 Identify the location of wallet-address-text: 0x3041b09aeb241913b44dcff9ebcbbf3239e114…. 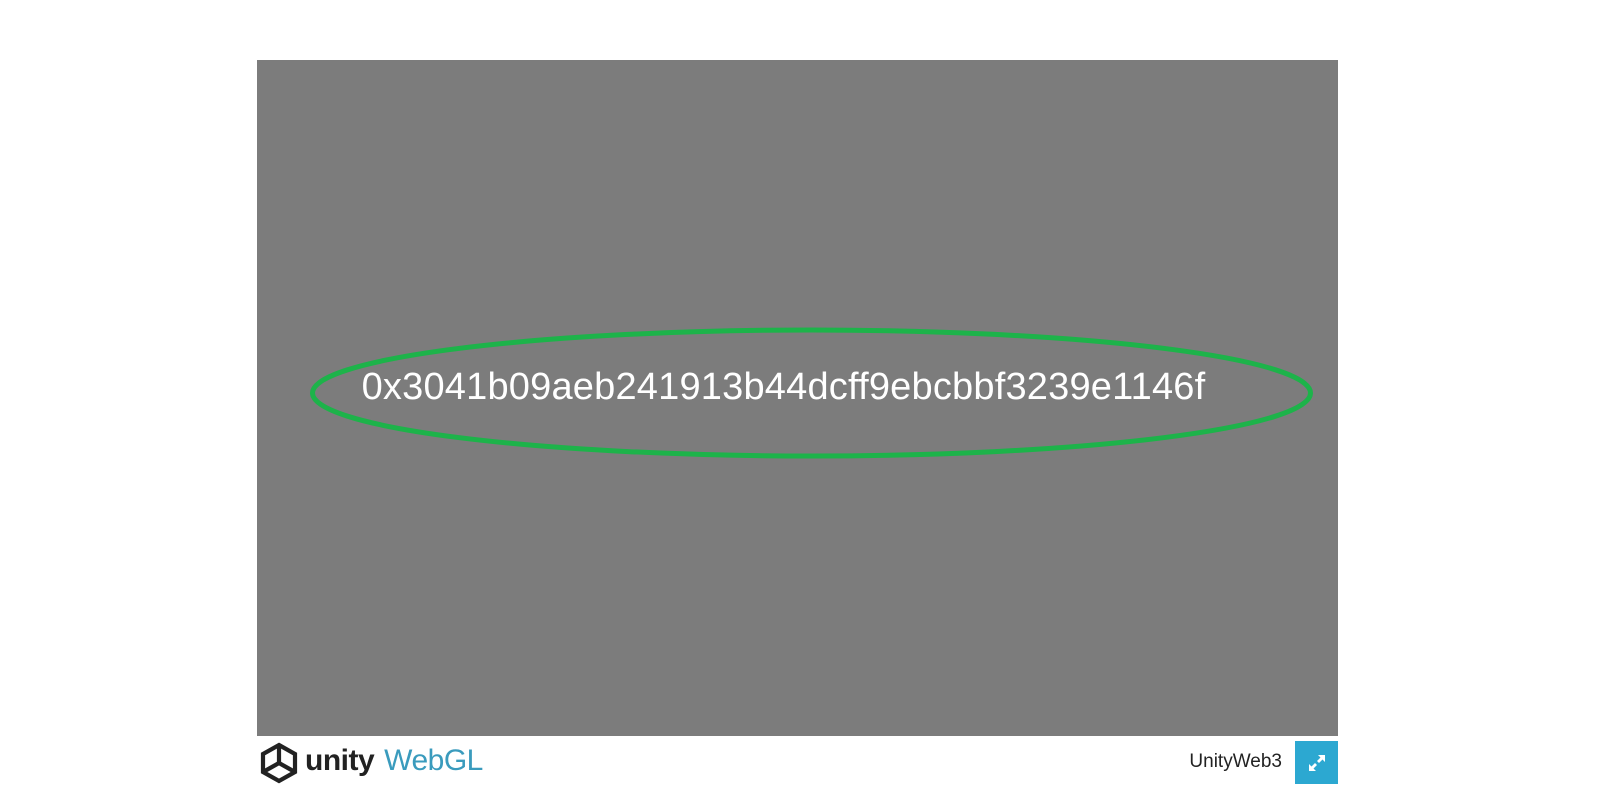
(783, 387).